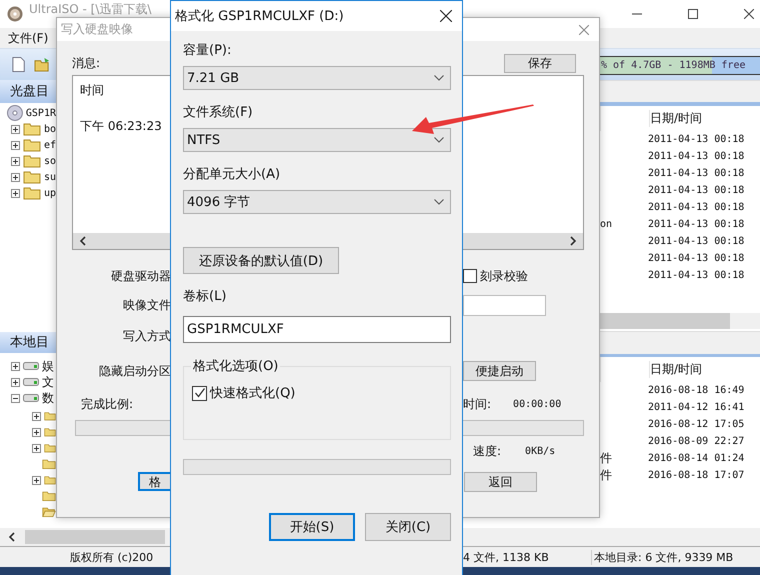 The width and height of the screenshot is (760, 575). I want to click on table-cell-text: 件, so click(606, 475).